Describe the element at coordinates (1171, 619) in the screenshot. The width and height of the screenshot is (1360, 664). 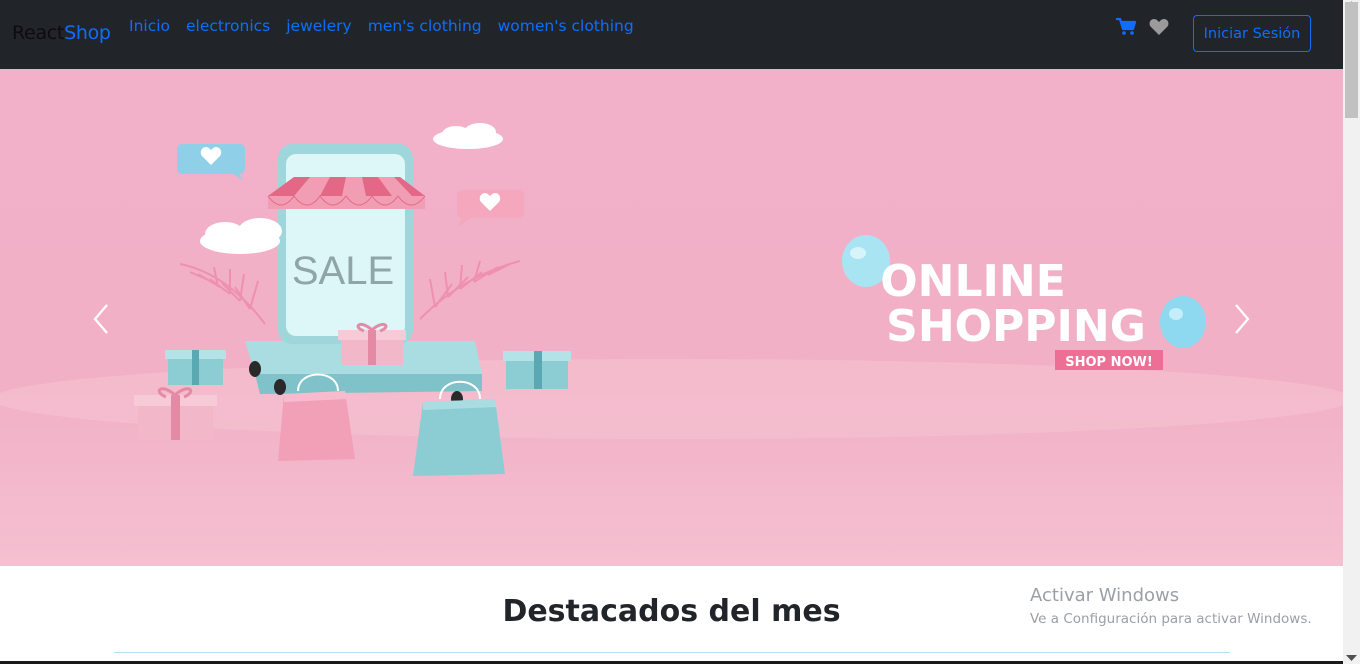
I see `activation-watermark-subtitle: Ve a Configuración para activar Windows.` at that location.